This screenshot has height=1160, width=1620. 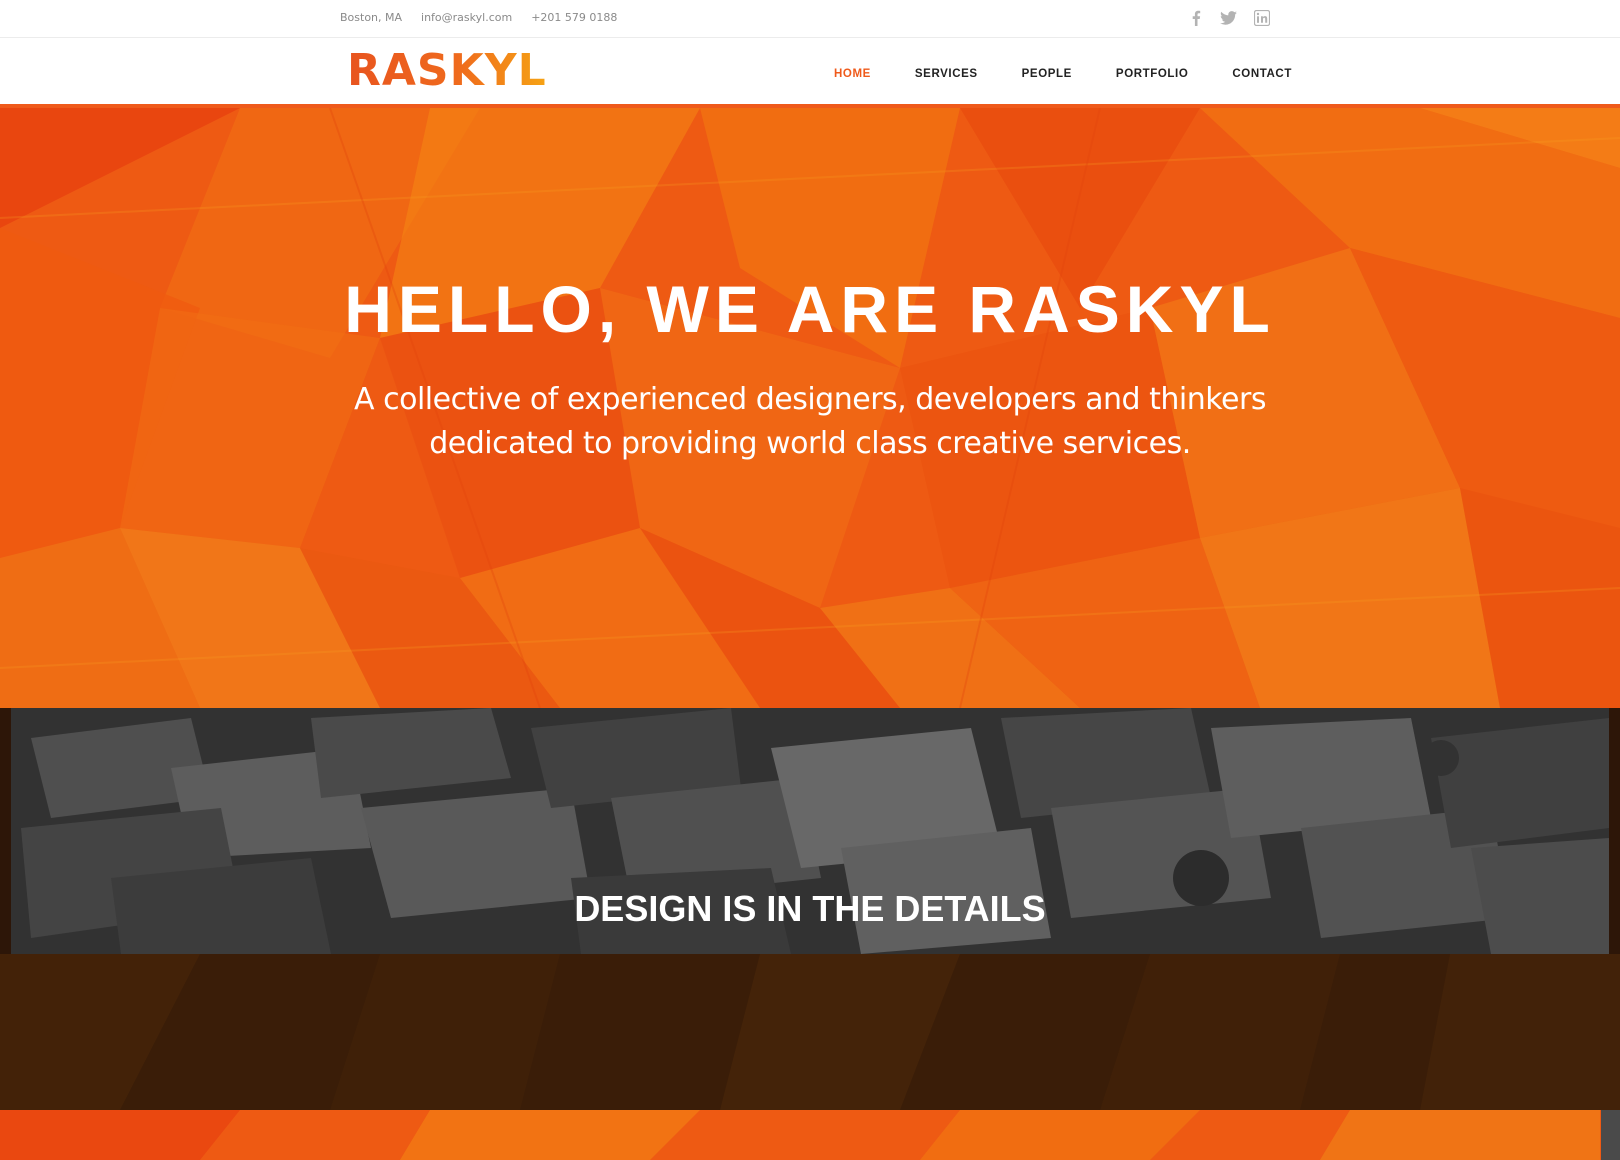 I want to click on main-nav: HOME SERVICES PEOPLE PORTFOLIO CONTACT, so click(x=1056, y=74).